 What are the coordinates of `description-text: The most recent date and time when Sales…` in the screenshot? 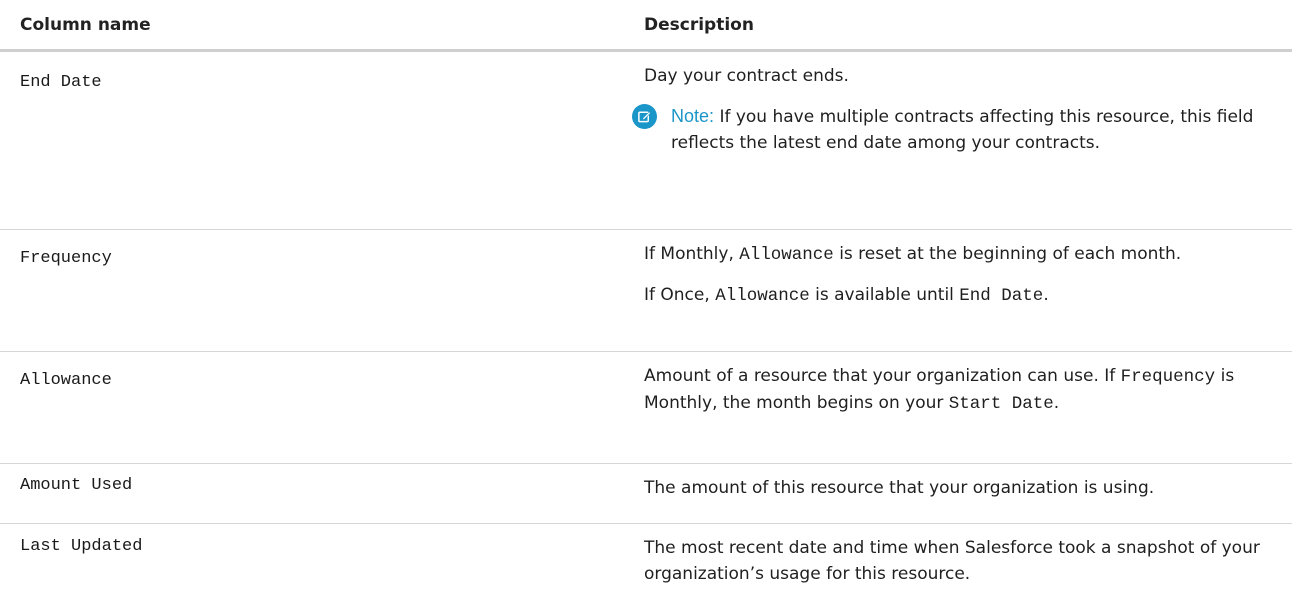 It's located at (968, 561).